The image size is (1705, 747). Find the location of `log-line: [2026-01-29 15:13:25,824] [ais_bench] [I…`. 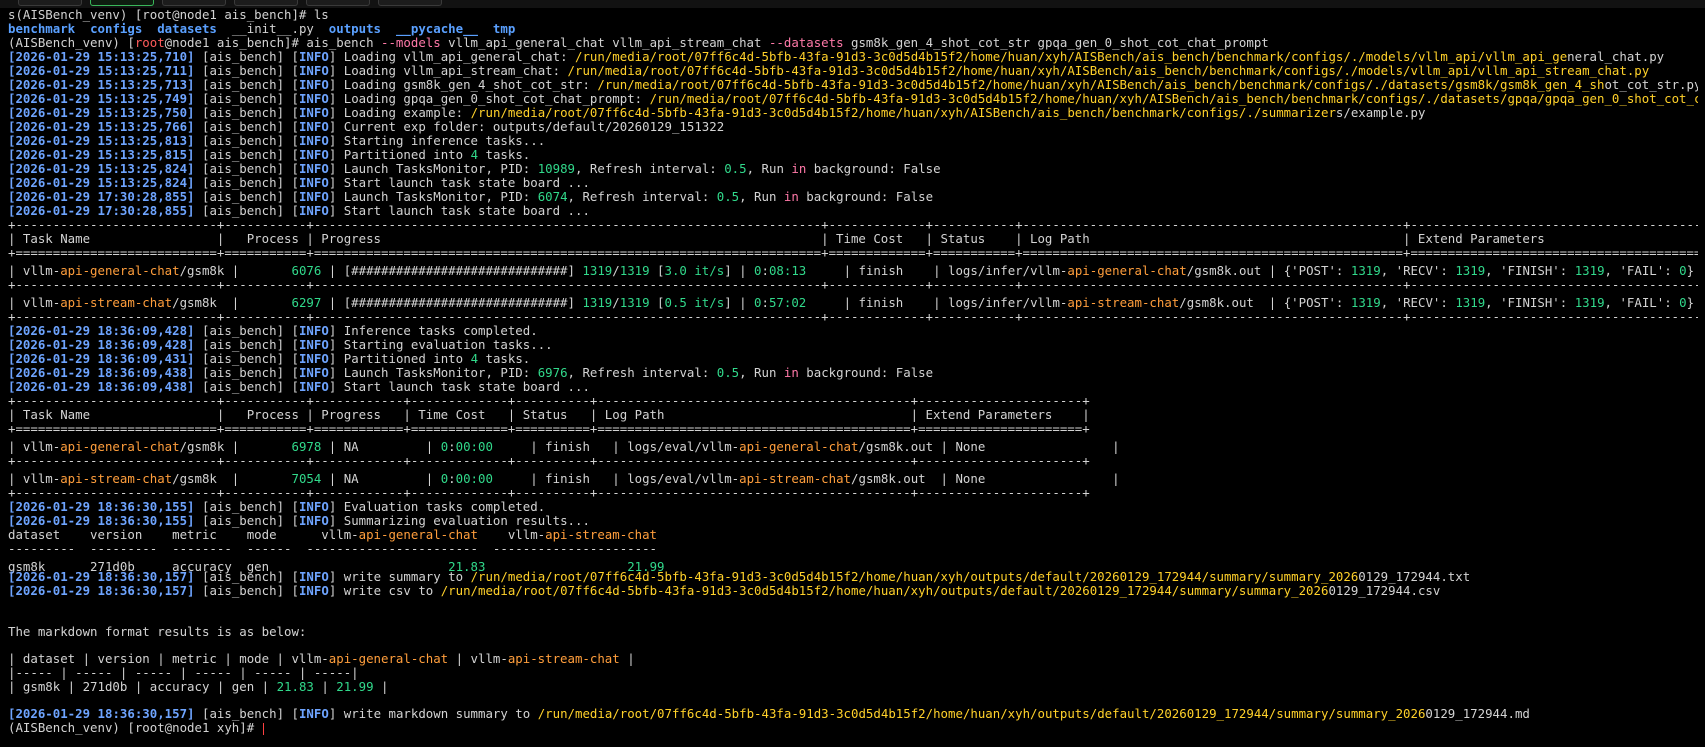

log-line: [2026-01-29 15:13:25,824] [ais_bench] [I… is located at coordinates (474, 168).